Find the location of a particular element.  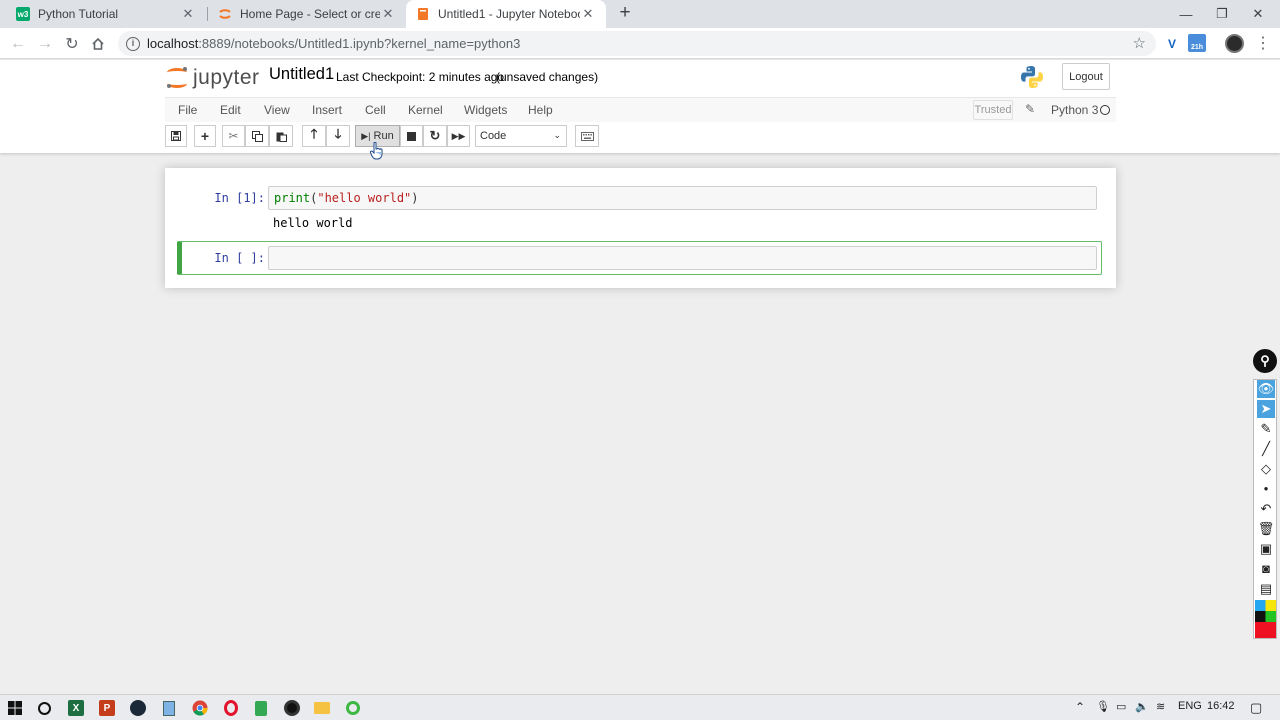

move-down-button: 🡓 is located at coordinates (338, 136).